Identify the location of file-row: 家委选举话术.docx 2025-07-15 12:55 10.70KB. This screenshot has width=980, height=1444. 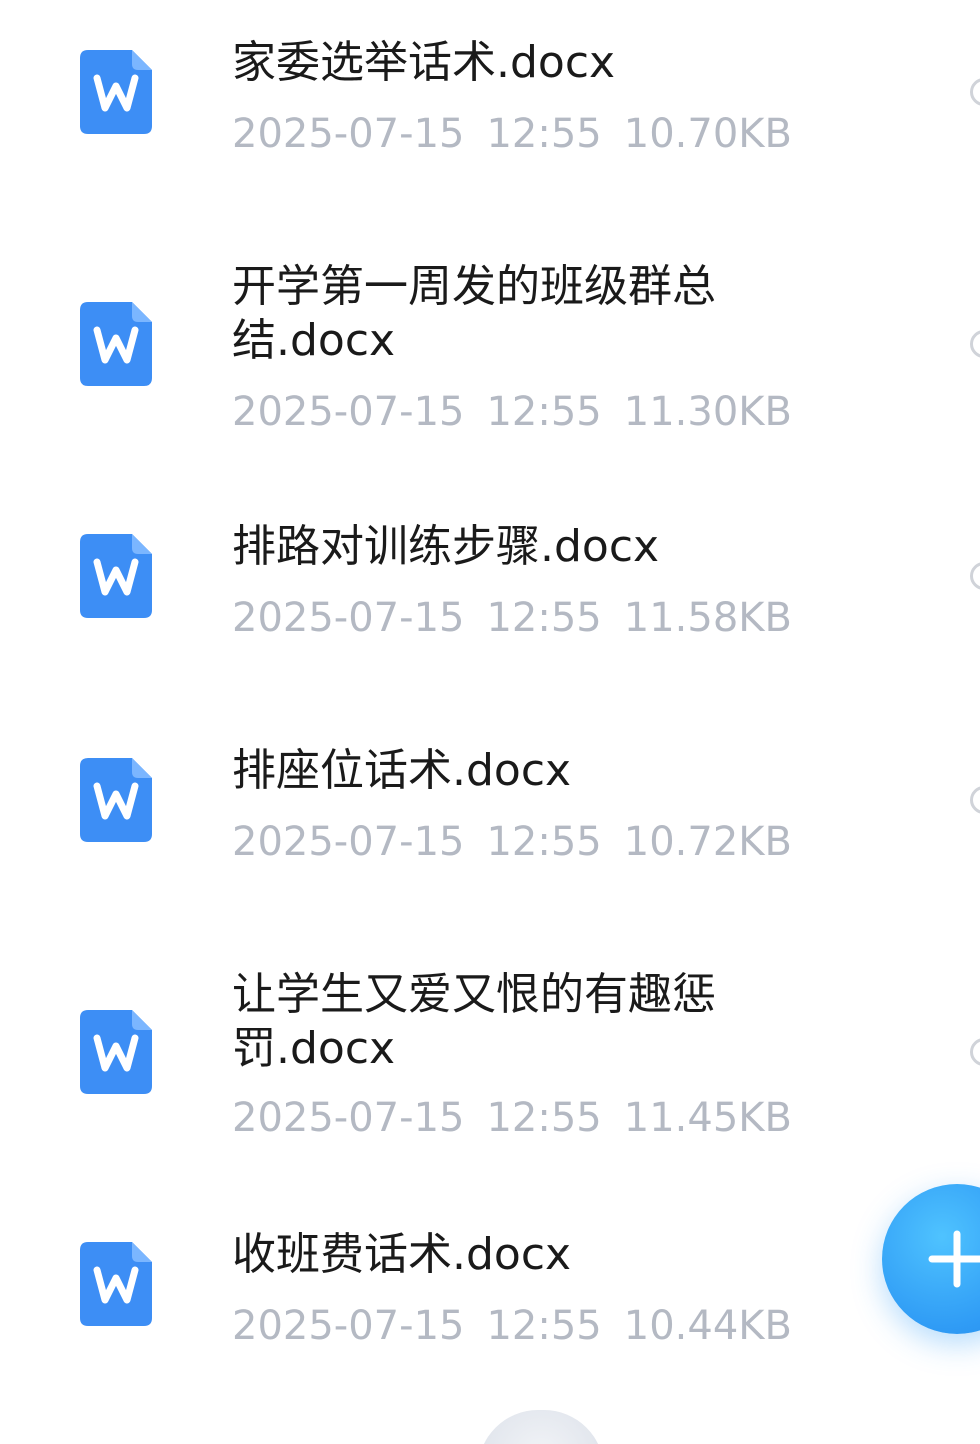
(490, 100).